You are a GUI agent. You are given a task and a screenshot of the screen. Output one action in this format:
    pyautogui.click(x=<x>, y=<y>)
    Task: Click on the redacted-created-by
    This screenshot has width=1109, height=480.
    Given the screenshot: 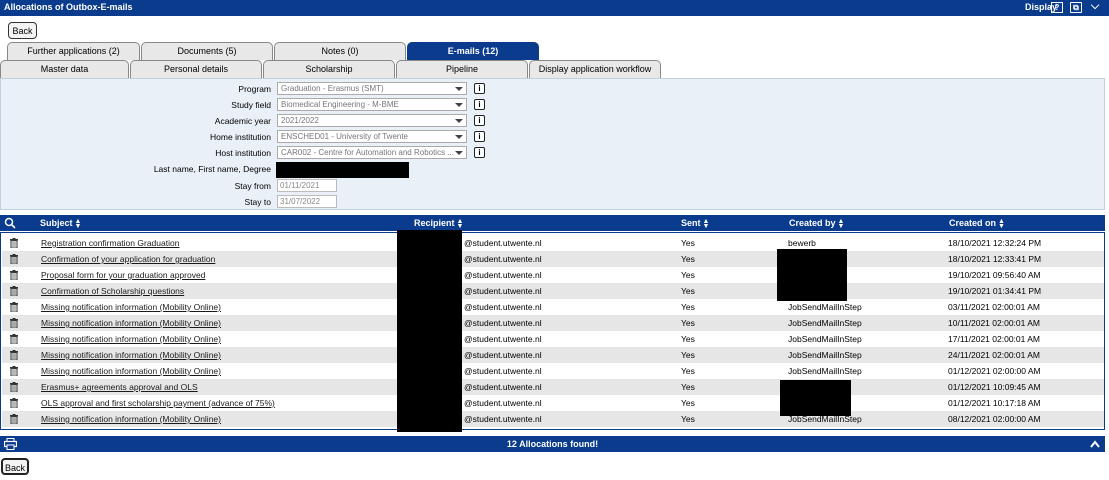 What is the action you would take?
    pyautogui.click(x=812, y=275)
    